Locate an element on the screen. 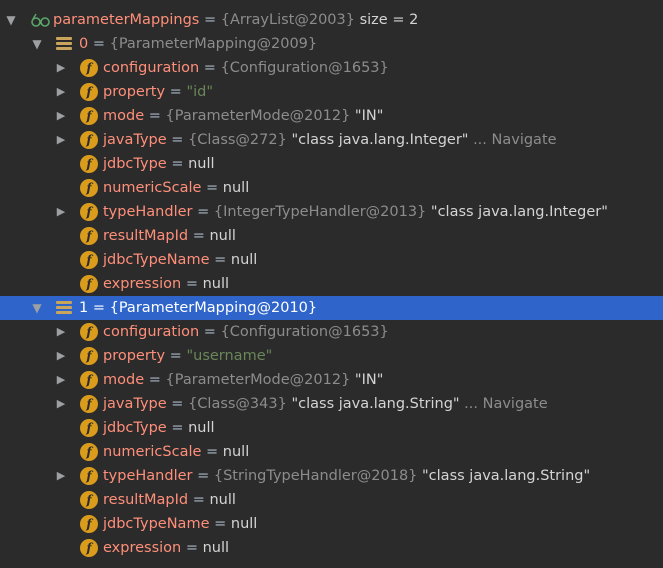 The width and height of the screenshot is (663, 568). tree-node-text: configuration = {Configuration@1653} is located at coordinates (246, 332).